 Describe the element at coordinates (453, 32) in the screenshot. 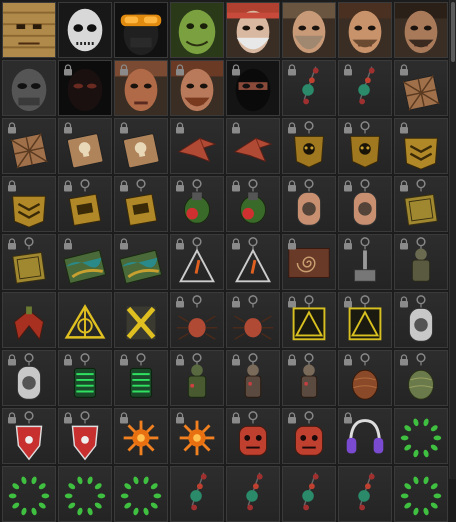

I see `scrollbar-thumb` at that location.